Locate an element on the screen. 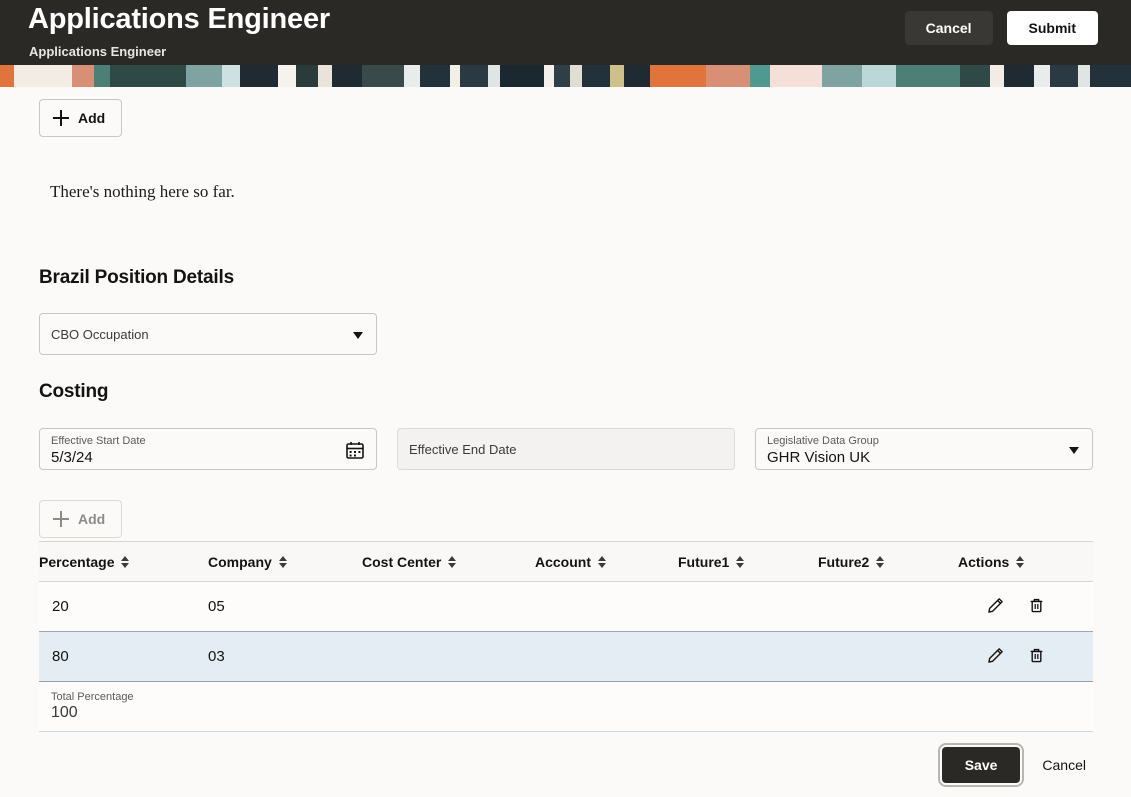 The width and height of the screenshot is (1131, 797). brazil-position-details-heading: Brazil Position Details is located at coordinates (136, 277).